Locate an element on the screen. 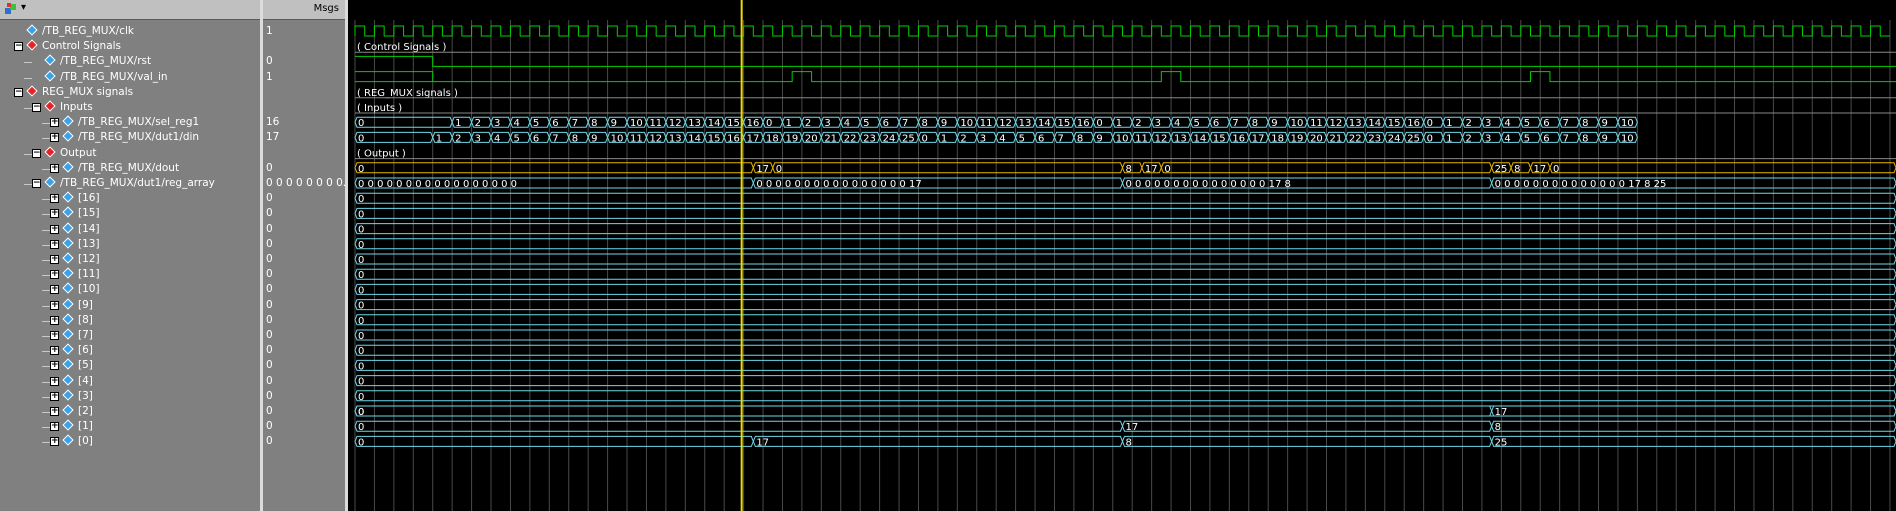 The image size is (1896, 511). signal-row: + [15] is located at coordinates (131, 213).